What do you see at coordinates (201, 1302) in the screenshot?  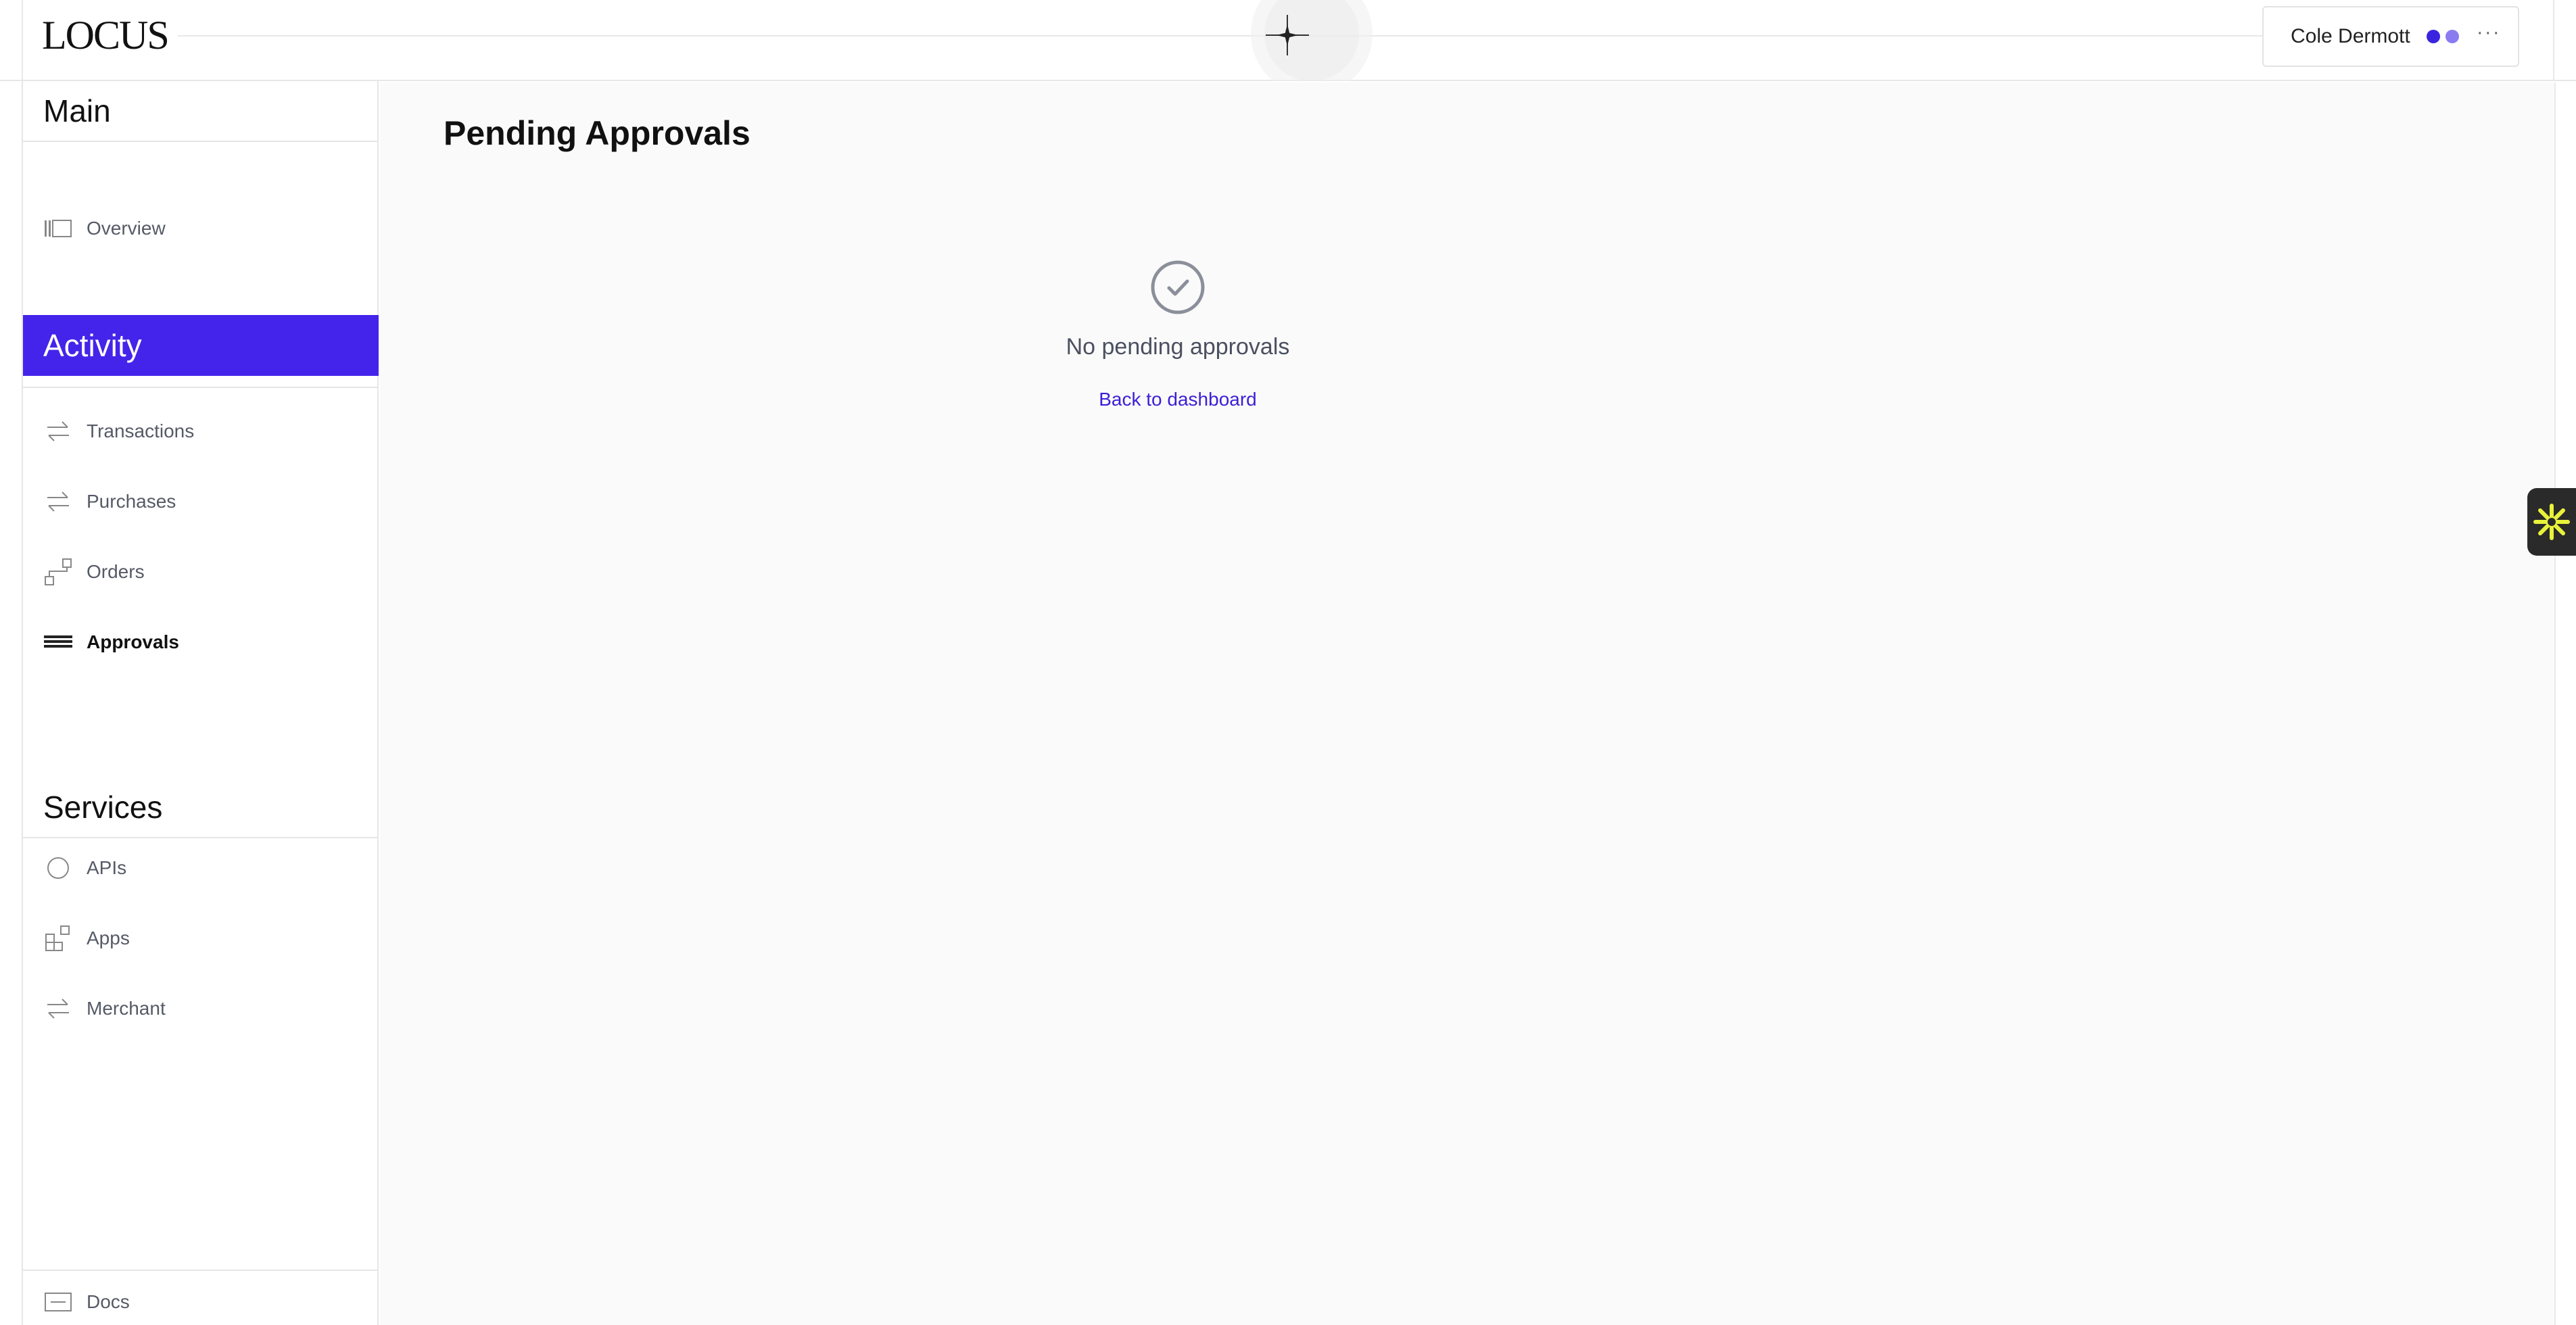 I see `sidebar-item-docs: Docs` at bounding box center [201, 1302].